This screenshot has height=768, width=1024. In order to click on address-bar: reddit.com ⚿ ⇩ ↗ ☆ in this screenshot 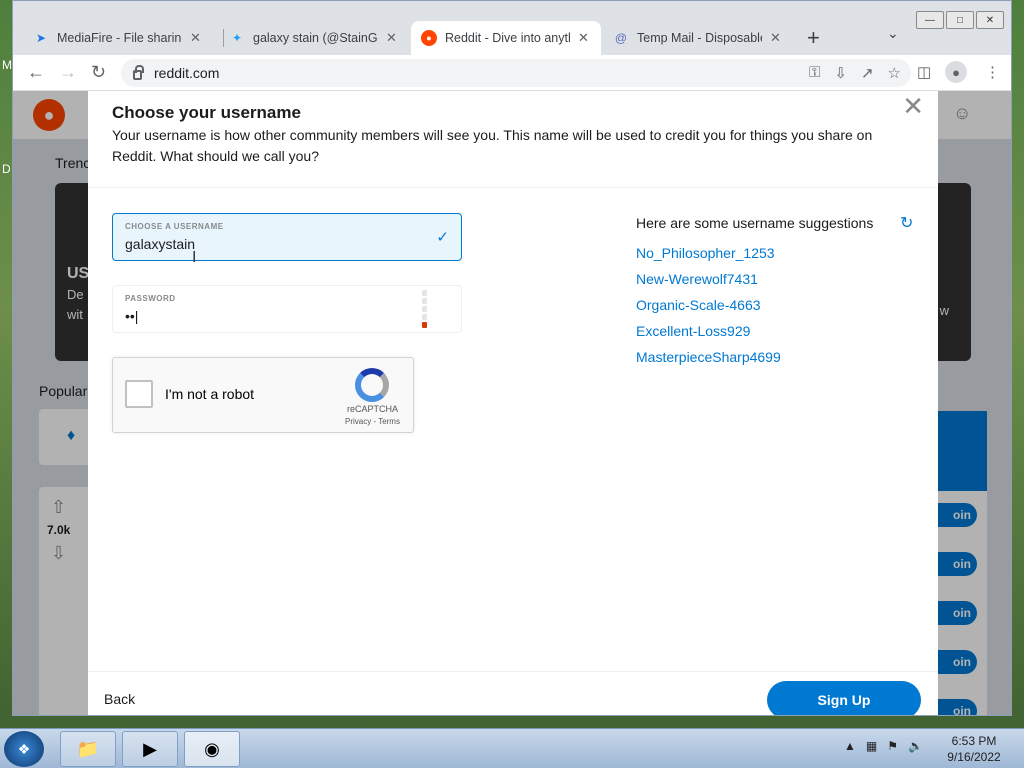, I will do `click(516, 73)`.